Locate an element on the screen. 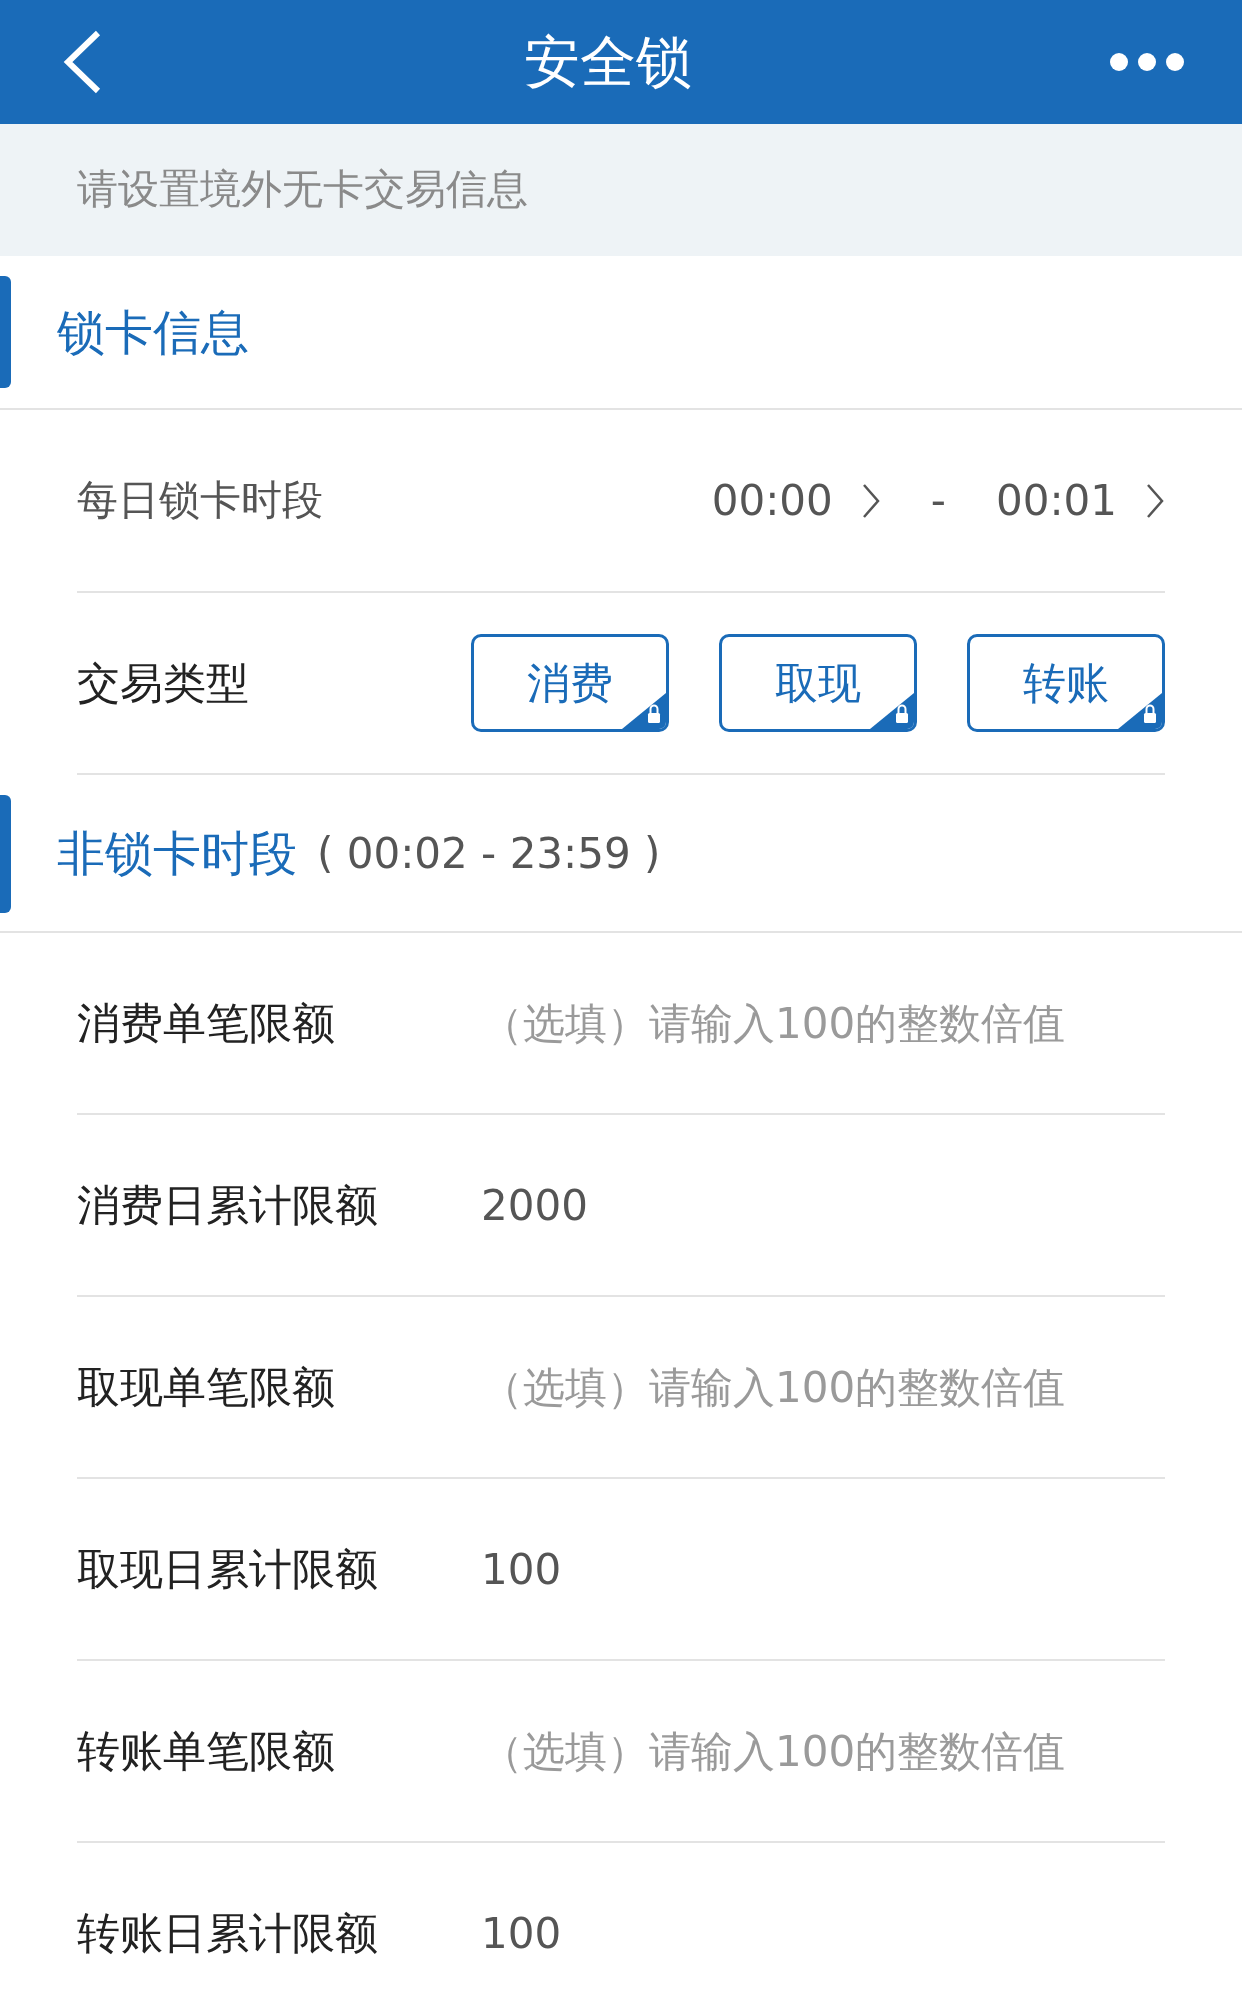  field-label: 消费日累计限额 is located at coordinates (228, 1205).